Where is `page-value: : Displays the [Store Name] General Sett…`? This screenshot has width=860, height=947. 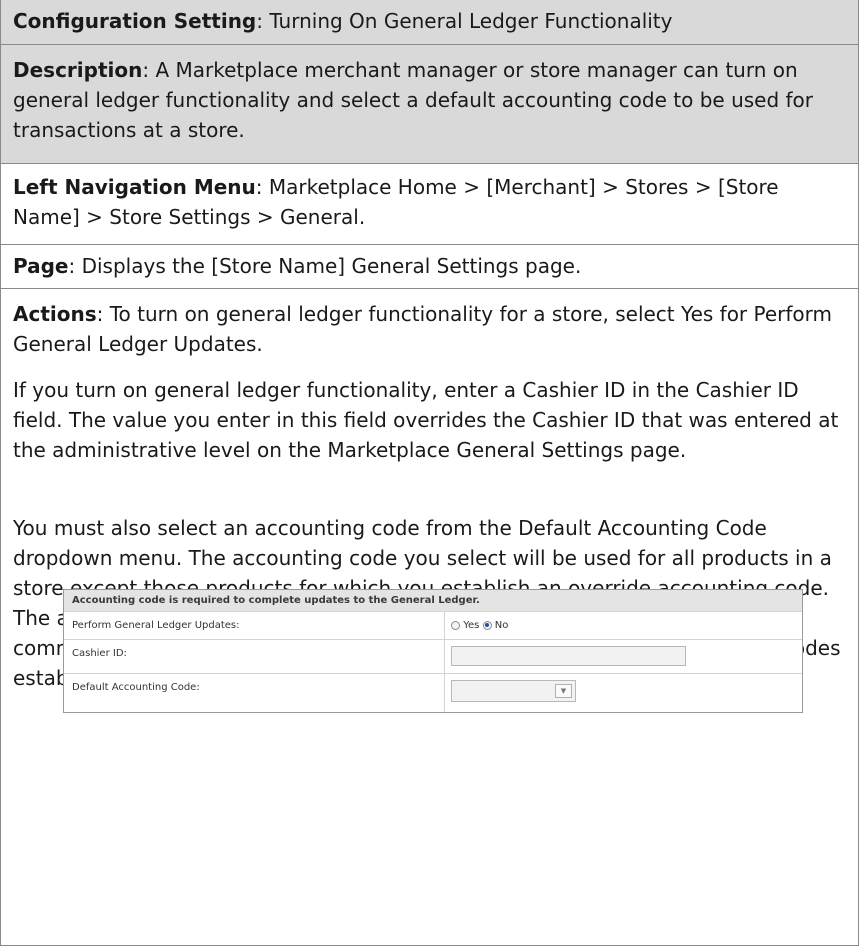
page-value: : Displays the [Store Name] General Sett… is located at coordinates (325, 266).